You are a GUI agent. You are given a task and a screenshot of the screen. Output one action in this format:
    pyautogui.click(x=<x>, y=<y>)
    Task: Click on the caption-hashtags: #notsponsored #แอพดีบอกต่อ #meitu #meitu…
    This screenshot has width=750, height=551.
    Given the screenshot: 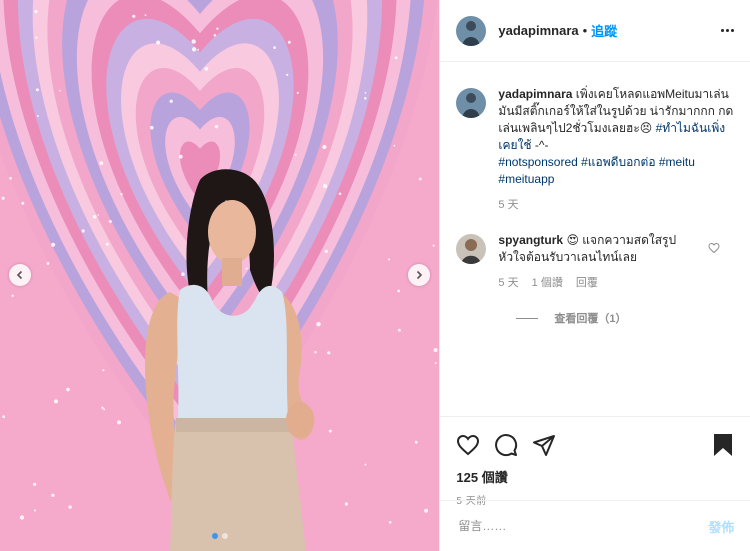 What is the action you would take?
    pyautogui.click(x=596, y=170)
    